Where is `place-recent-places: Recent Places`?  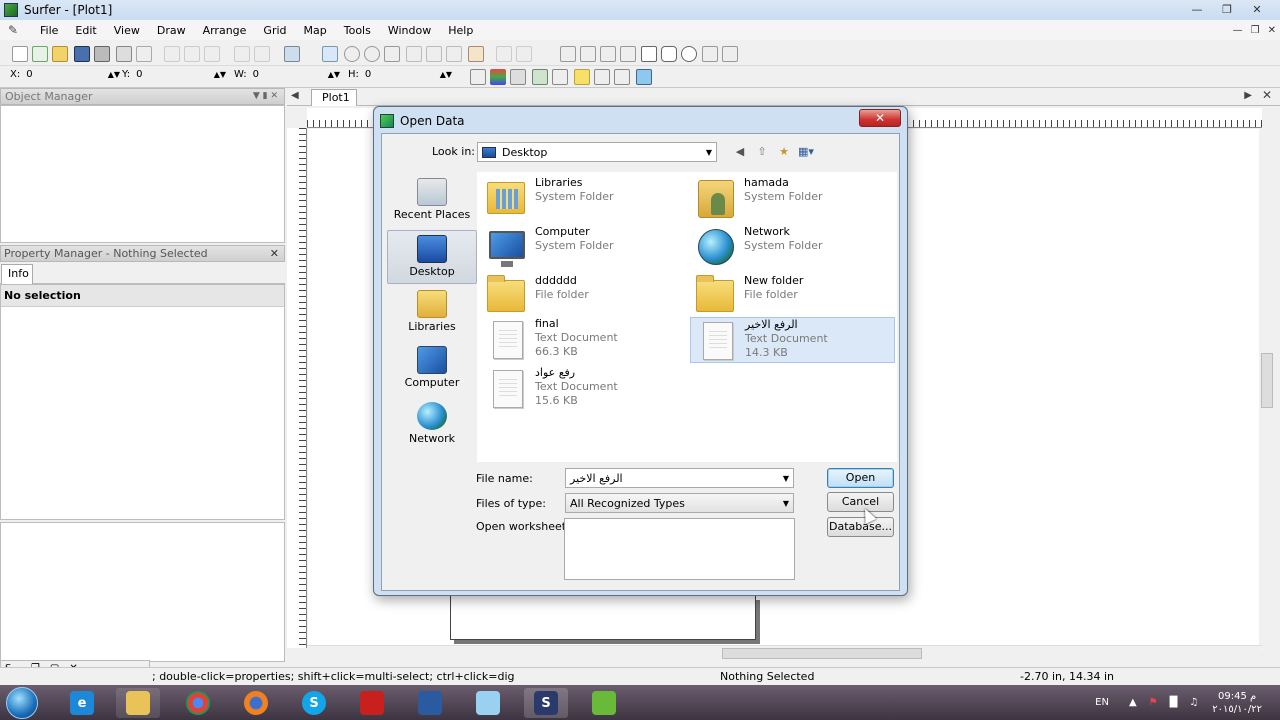
place-recent-places: Recent Places is located at coordinates (432, 201).